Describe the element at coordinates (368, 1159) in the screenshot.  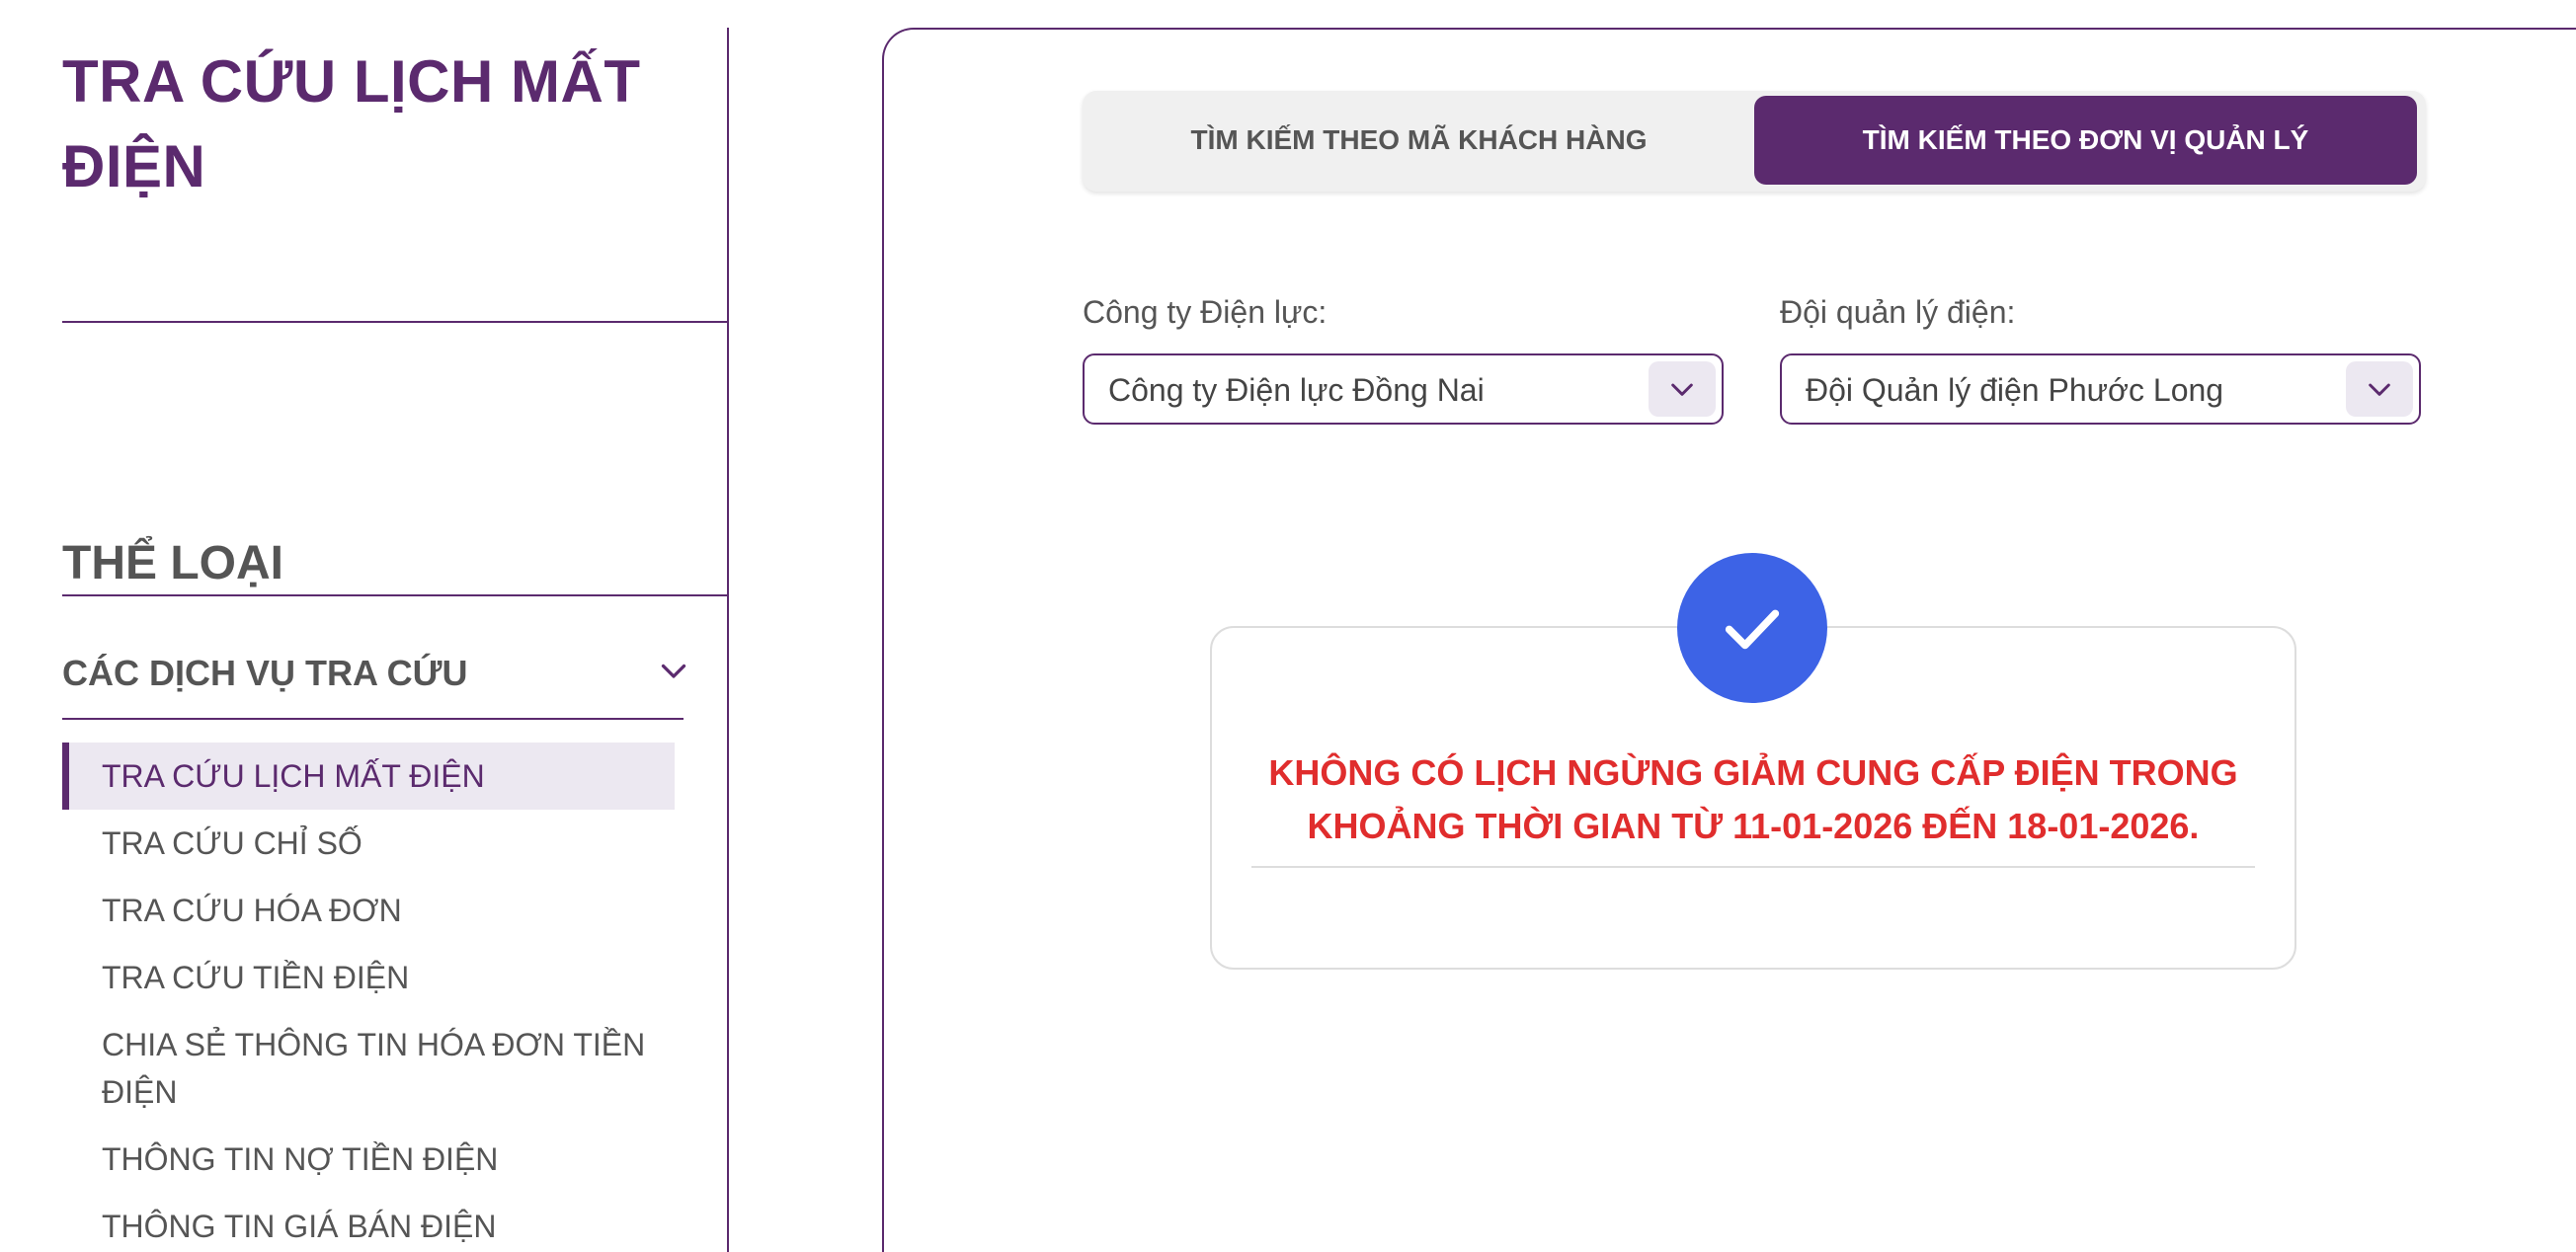
I see `sidebar-item-debt-info: THÔNG TIN NỢ TIỀN ĐIỆN` at that location.